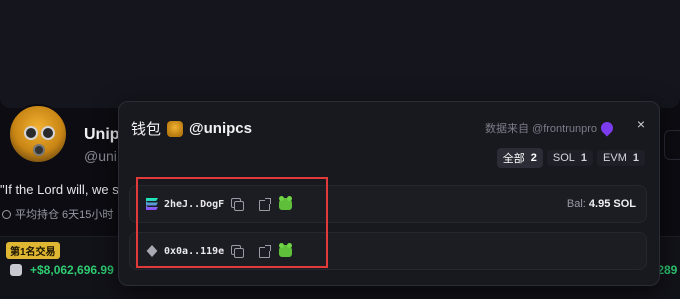 This screenshot has width=680, height=299. Describe the element at coordinates (672, 145) in the screenshot. I see `profile-action-button` at that location.